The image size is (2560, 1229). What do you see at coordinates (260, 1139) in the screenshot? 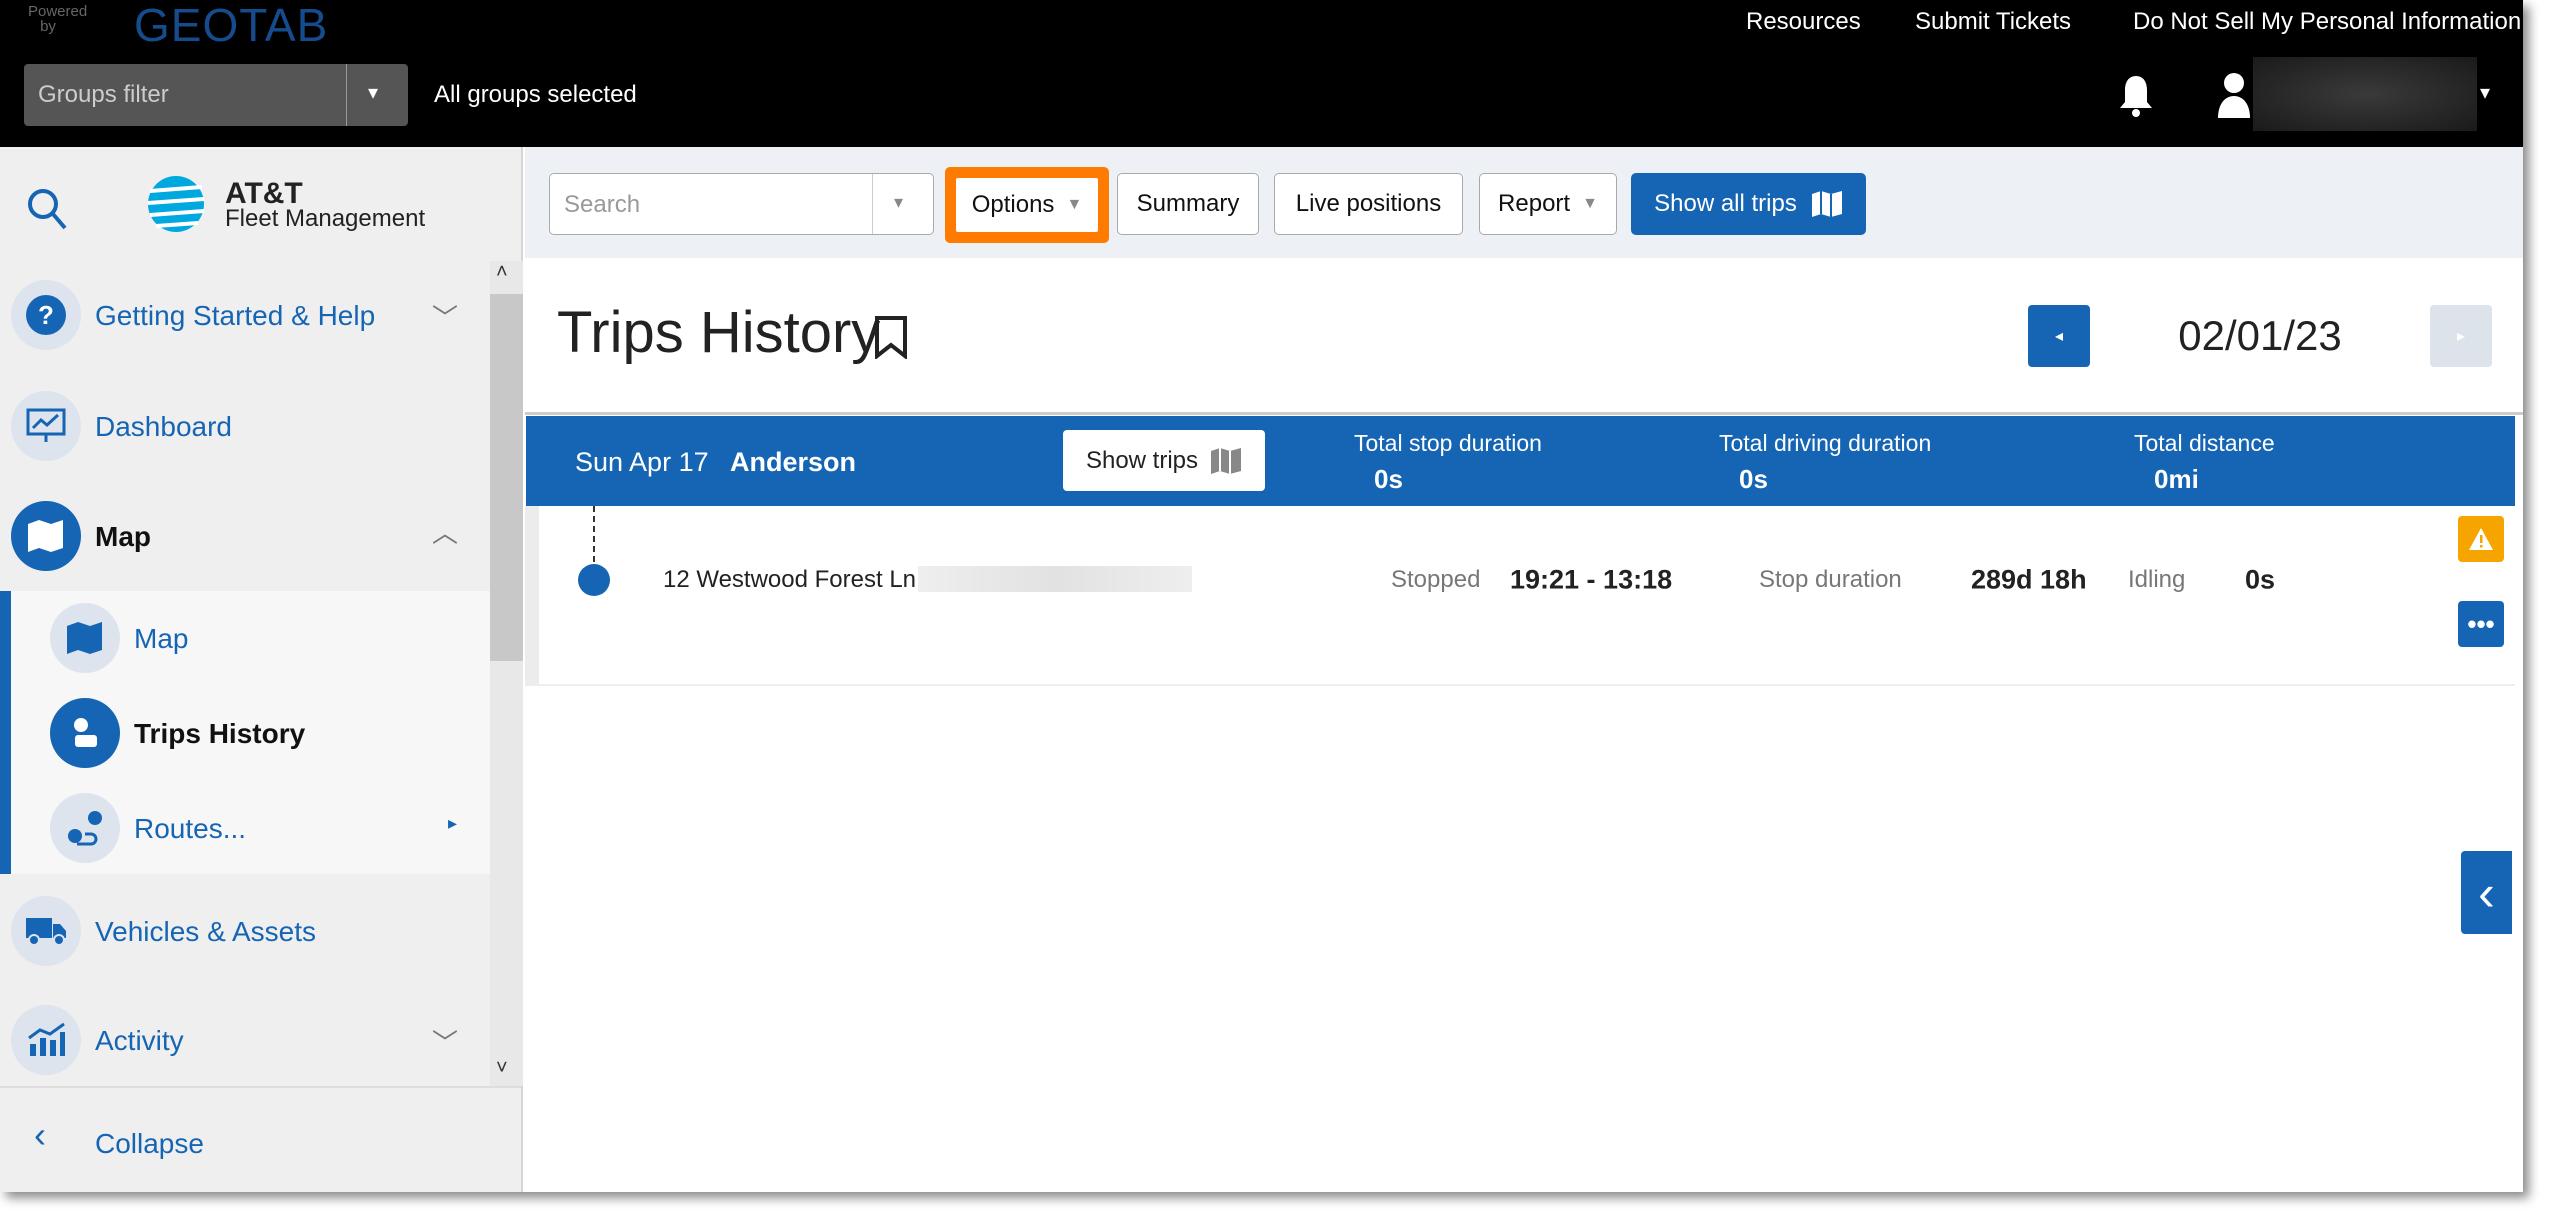
I see `collapse-button: ‹ Collapse` at bounding box center [260, 1139].